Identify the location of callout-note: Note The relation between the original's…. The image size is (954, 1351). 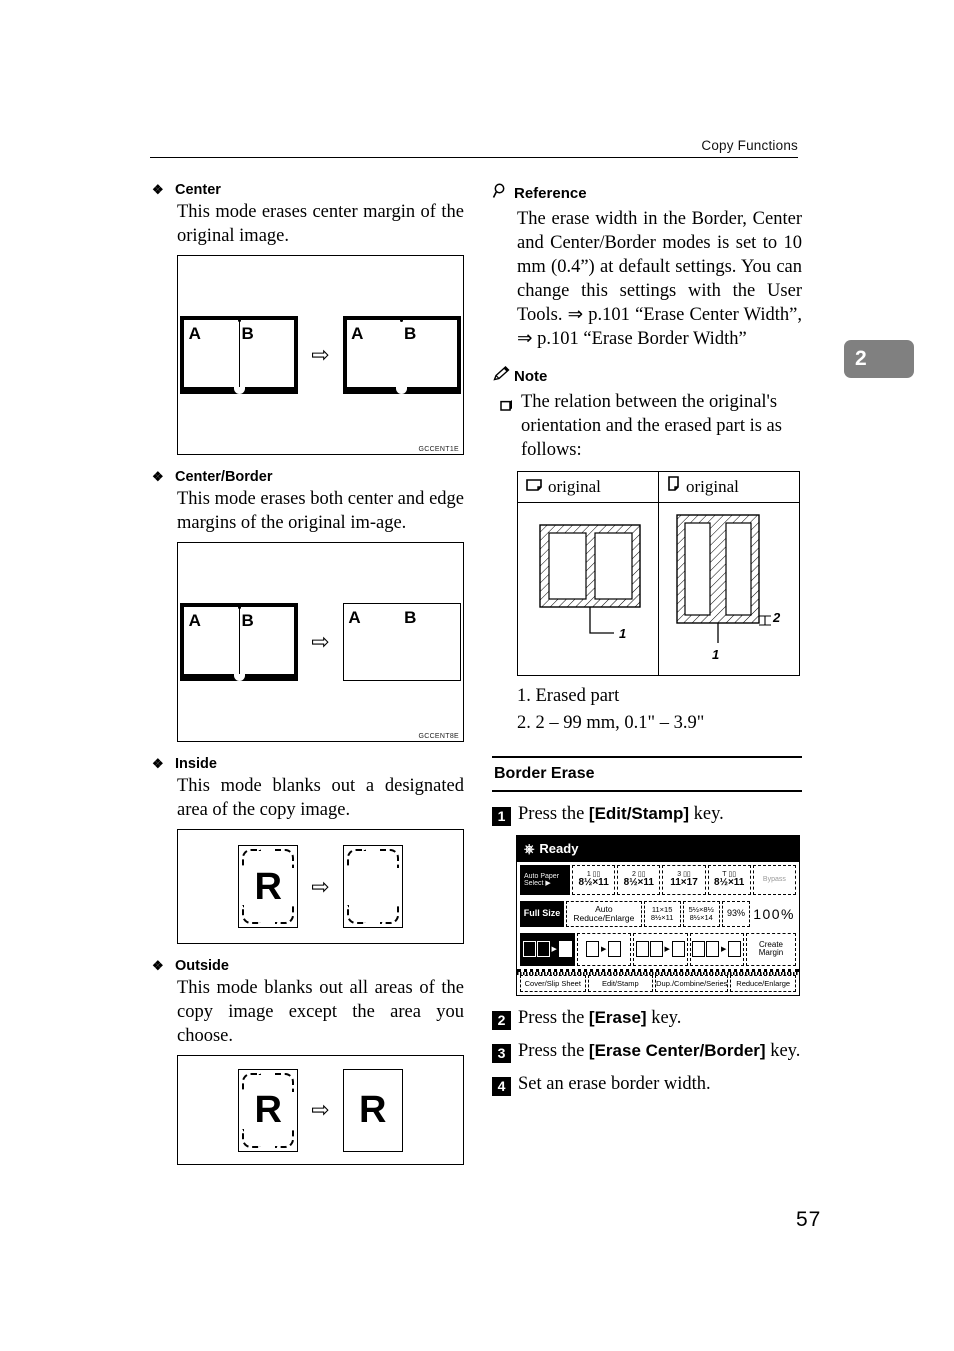
(647, 550).